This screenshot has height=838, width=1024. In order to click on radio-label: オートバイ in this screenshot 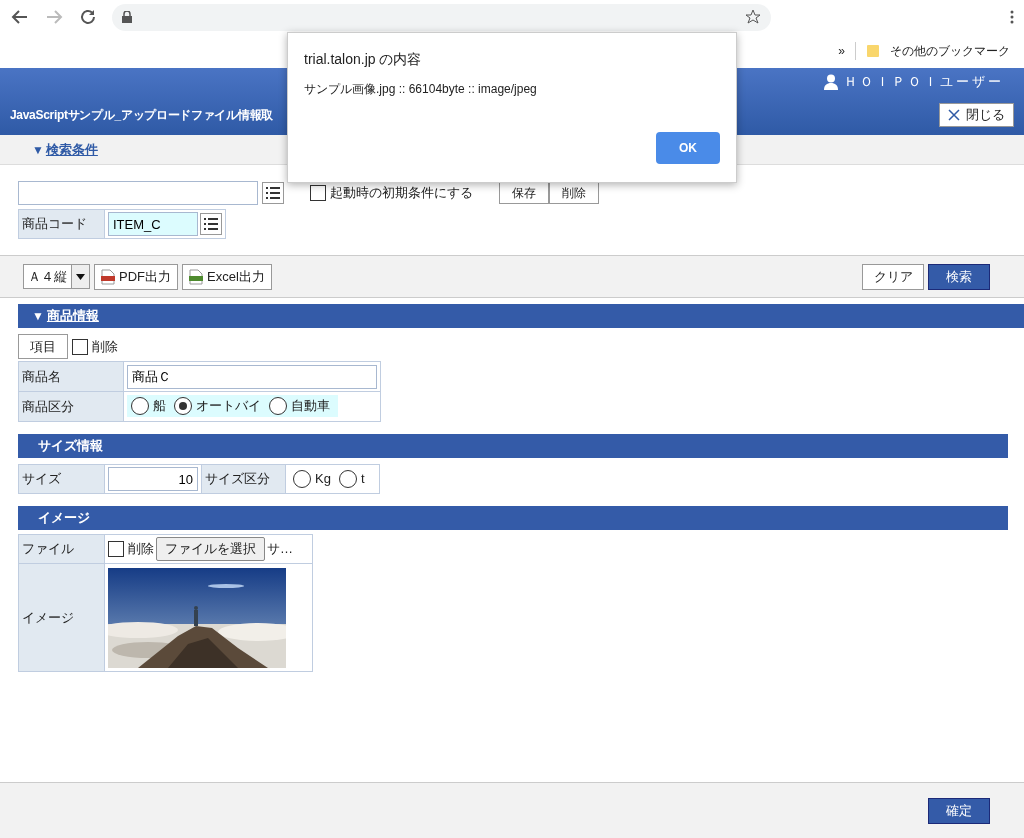, I will do `click(228, 406)`.